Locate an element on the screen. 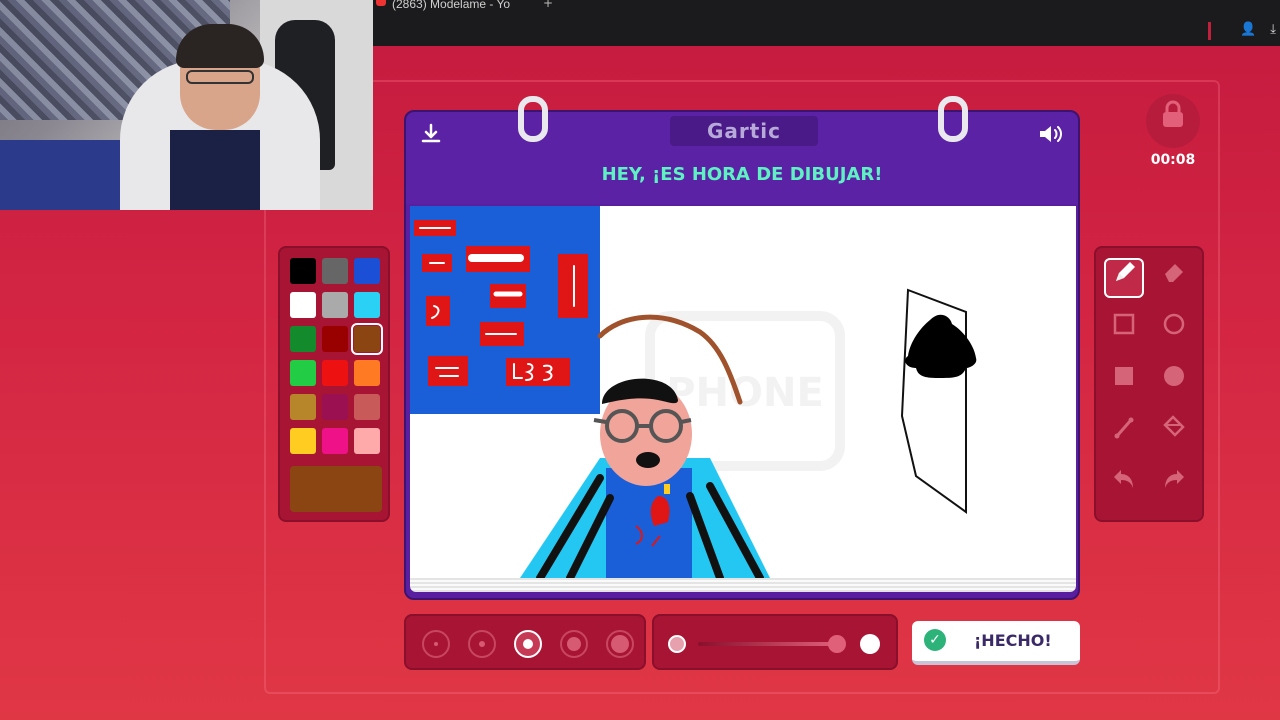 The height and width of the screenshot is (720, 1280). lock-icon is located at coordinates (1173, 121).